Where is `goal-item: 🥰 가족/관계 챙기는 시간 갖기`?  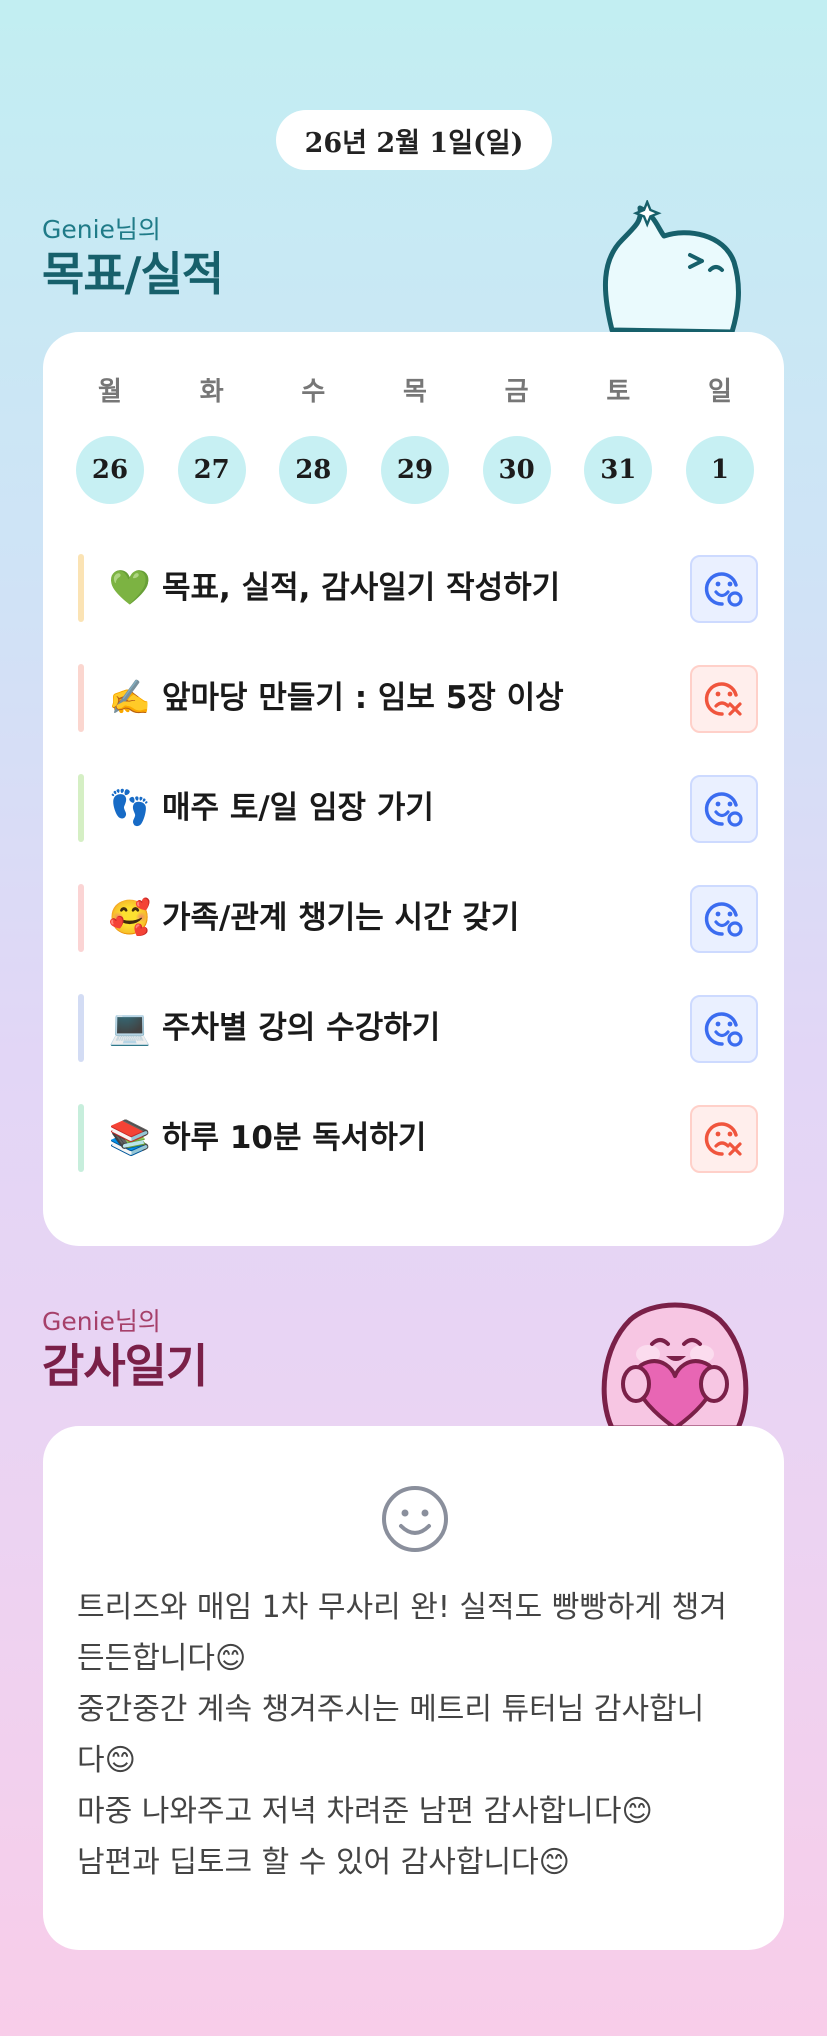 goal-item: 🥰 가족/관계 챙기는 시간 갖기 is located at coordinates (418, 919).